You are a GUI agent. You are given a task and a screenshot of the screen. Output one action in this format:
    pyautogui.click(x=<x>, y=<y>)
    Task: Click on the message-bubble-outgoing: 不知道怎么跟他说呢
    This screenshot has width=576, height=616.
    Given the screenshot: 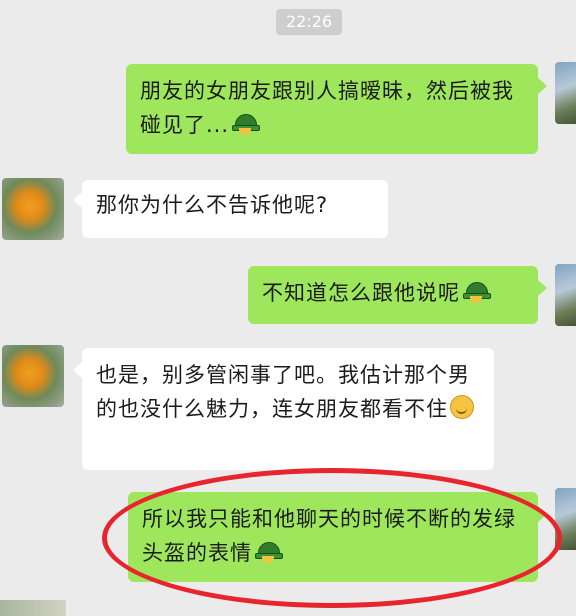 What is the action you would take?
    pyautogui.click(x=393, y=295)
    